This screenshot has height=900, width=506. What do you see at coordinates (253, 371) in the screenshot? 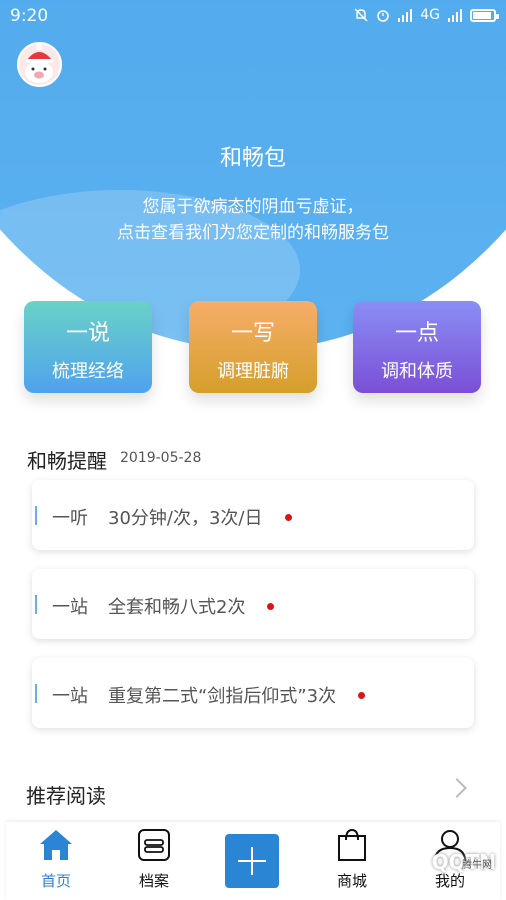
I see `card-subtitle: 调理脏腑` at bounding box center [253, 371].